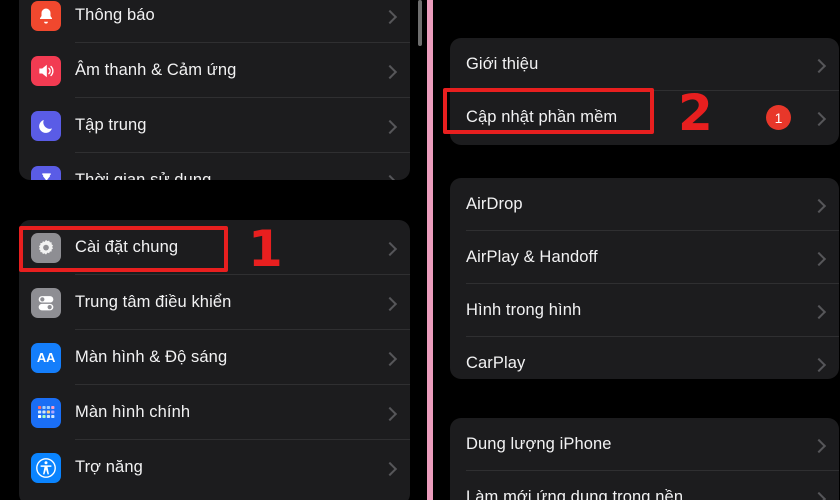 The width and height of the screenshot is (840, 500). I want to click on settings-row-home-screen: Màn hình chính, so click(214, 412).